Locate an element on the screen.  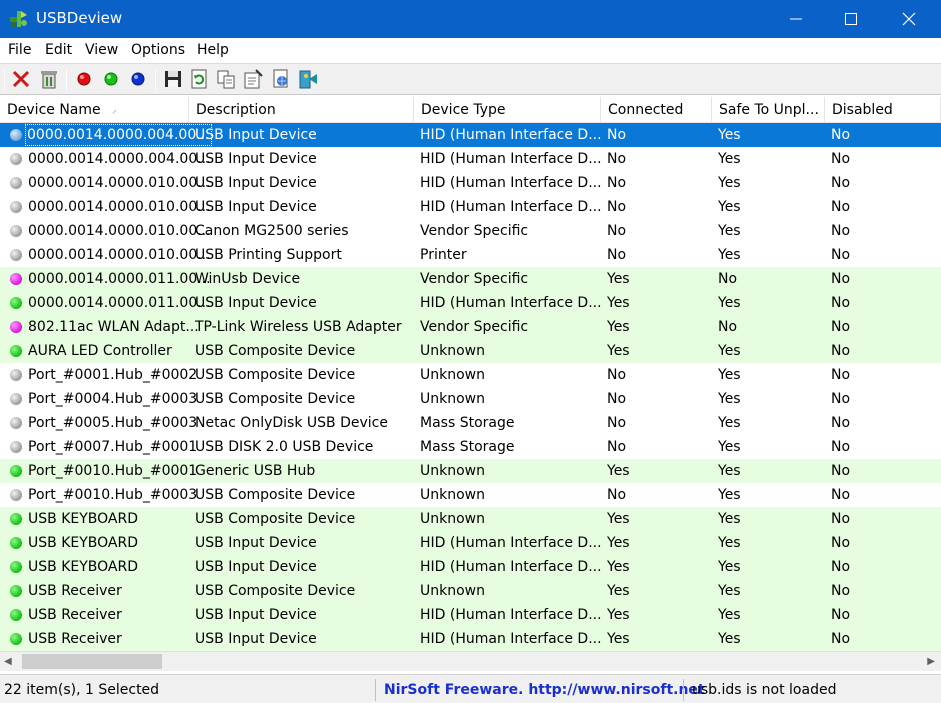
green-led-button is located at coordinates (111, 79).